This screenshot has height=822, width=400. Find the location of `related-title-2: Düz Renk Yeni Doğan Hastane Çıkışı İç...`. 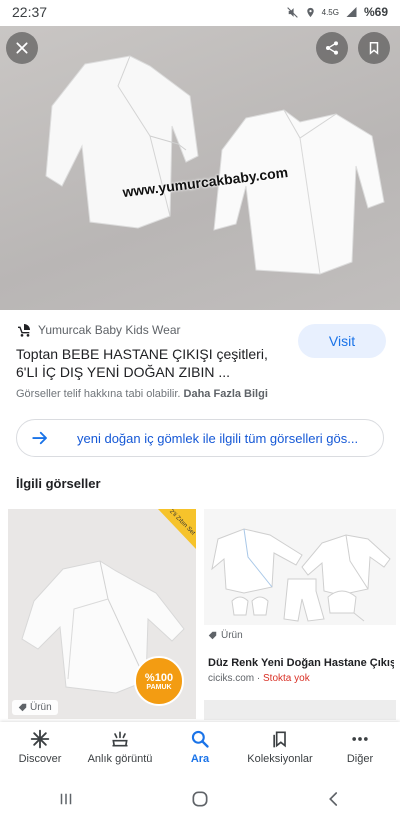

related-title-2: Düz Renk Yeni Doğan Hastane Çıkışı İç... is located at coordinates (301, 663).